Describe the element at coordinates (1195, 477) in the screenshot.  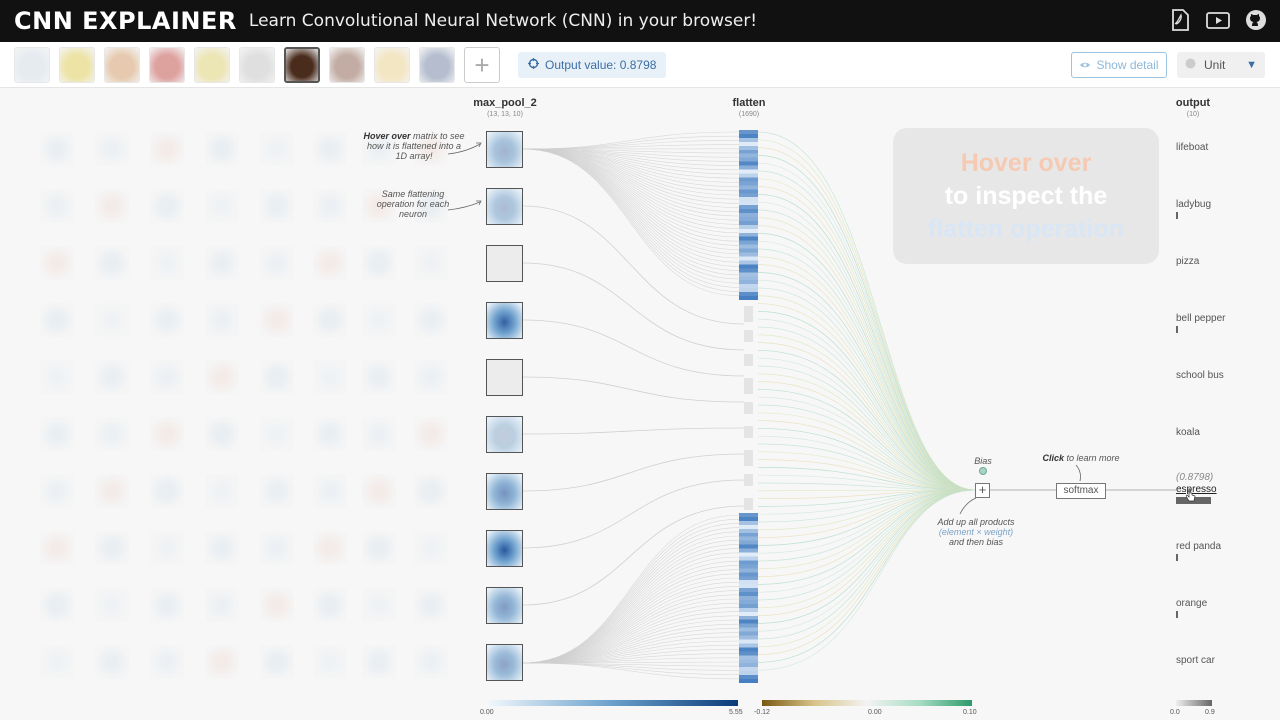
I see `output-value-label: (0.8798)` at that location.